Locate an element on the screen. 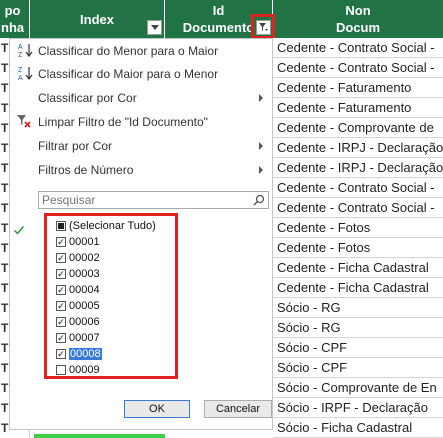 This screenshot has width=443, height=438. search-icon is located at coordinates (259, 200).